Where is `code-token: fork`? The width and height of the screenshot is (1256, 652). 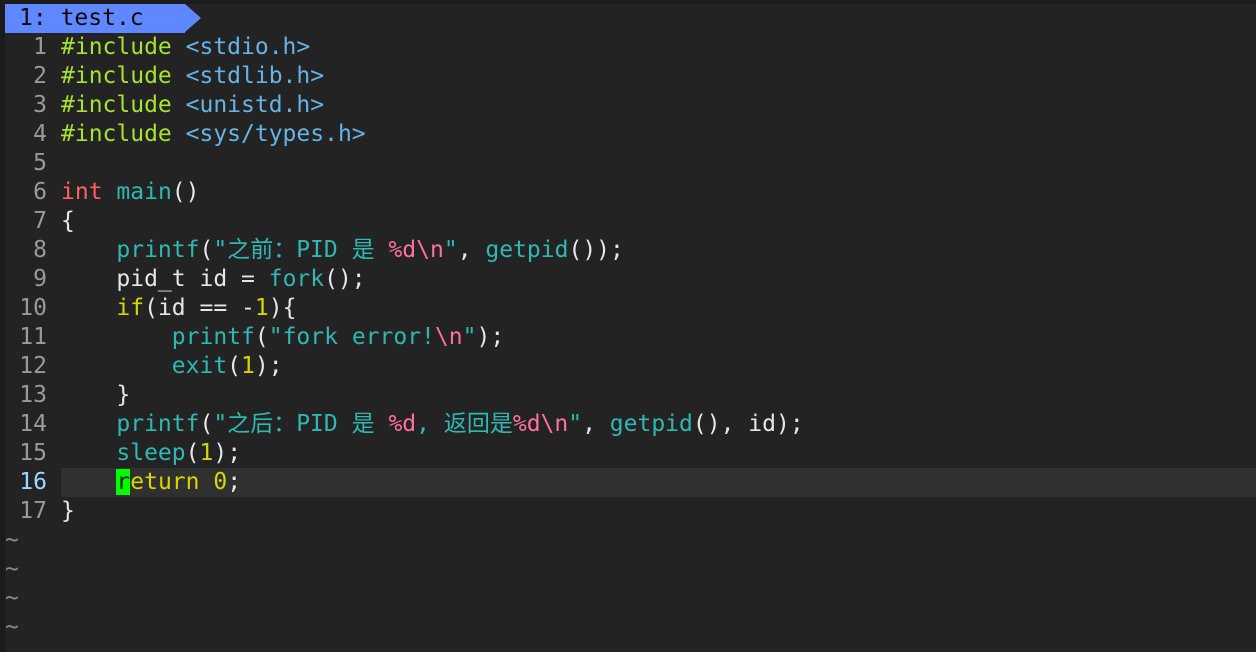 code-token: fork is located at coordinates (296, 279).